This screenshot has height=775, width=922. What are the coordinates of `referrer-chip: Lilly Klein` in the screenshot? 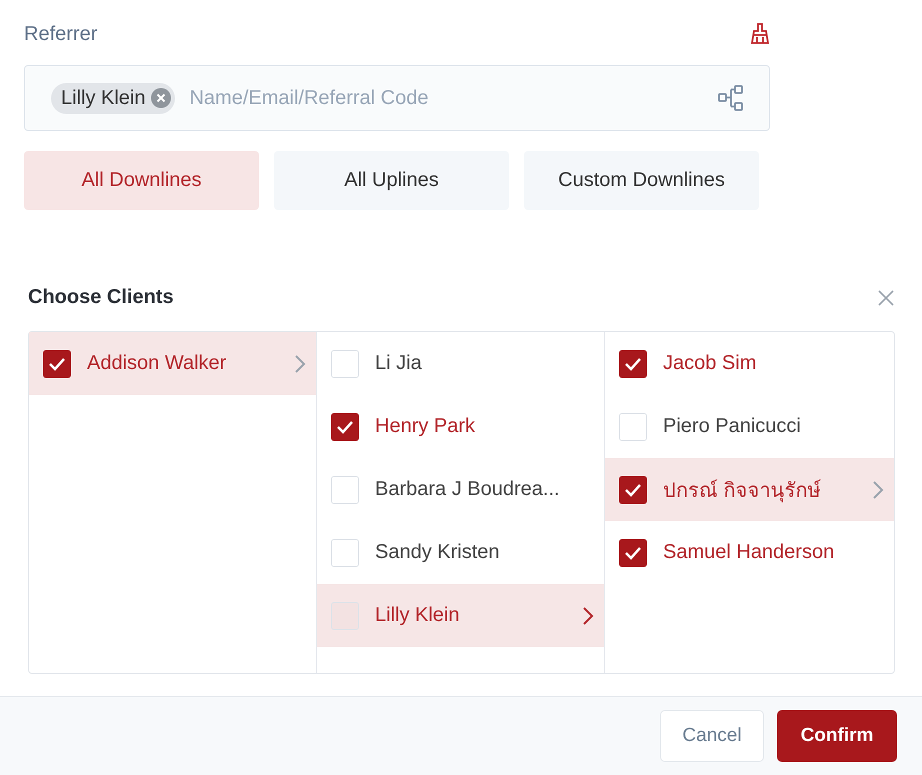 It's located at (113, 98).